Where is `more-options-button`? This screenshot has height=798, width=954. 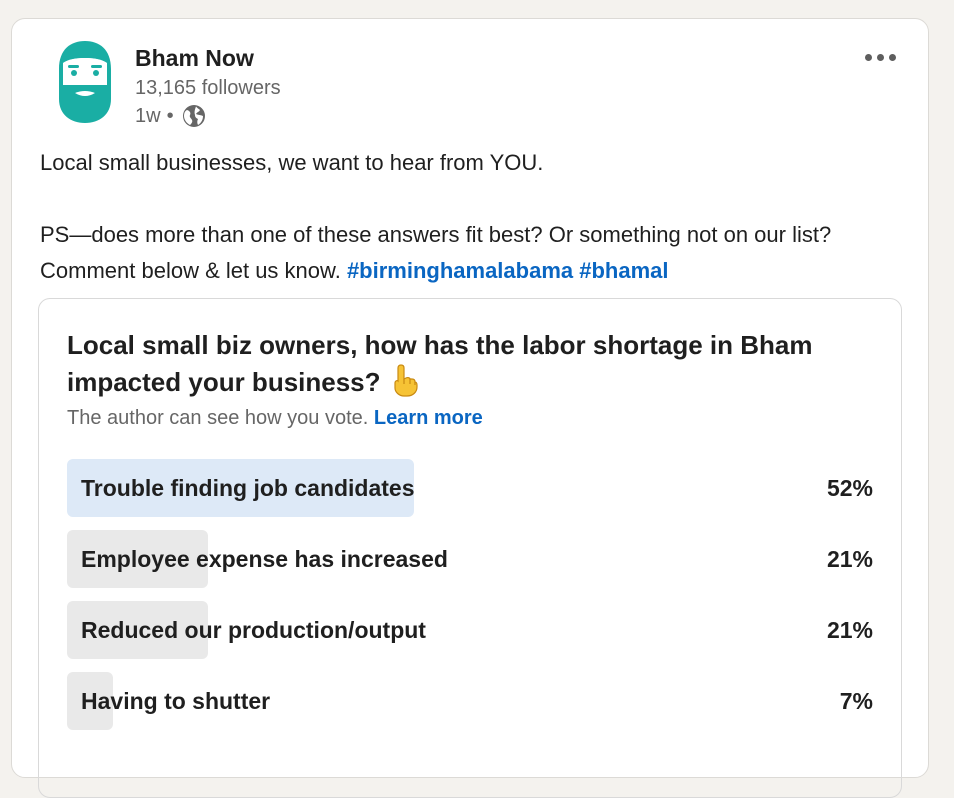 more-options-button is located at coordinates (880, 57).